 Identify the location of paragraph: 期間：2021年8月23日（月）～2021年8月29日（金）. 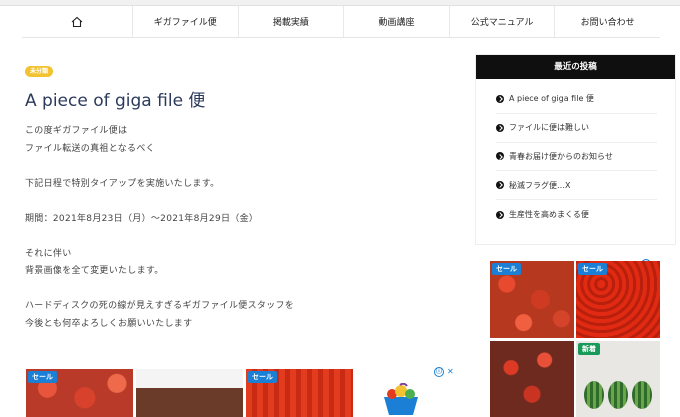
(235, 220).